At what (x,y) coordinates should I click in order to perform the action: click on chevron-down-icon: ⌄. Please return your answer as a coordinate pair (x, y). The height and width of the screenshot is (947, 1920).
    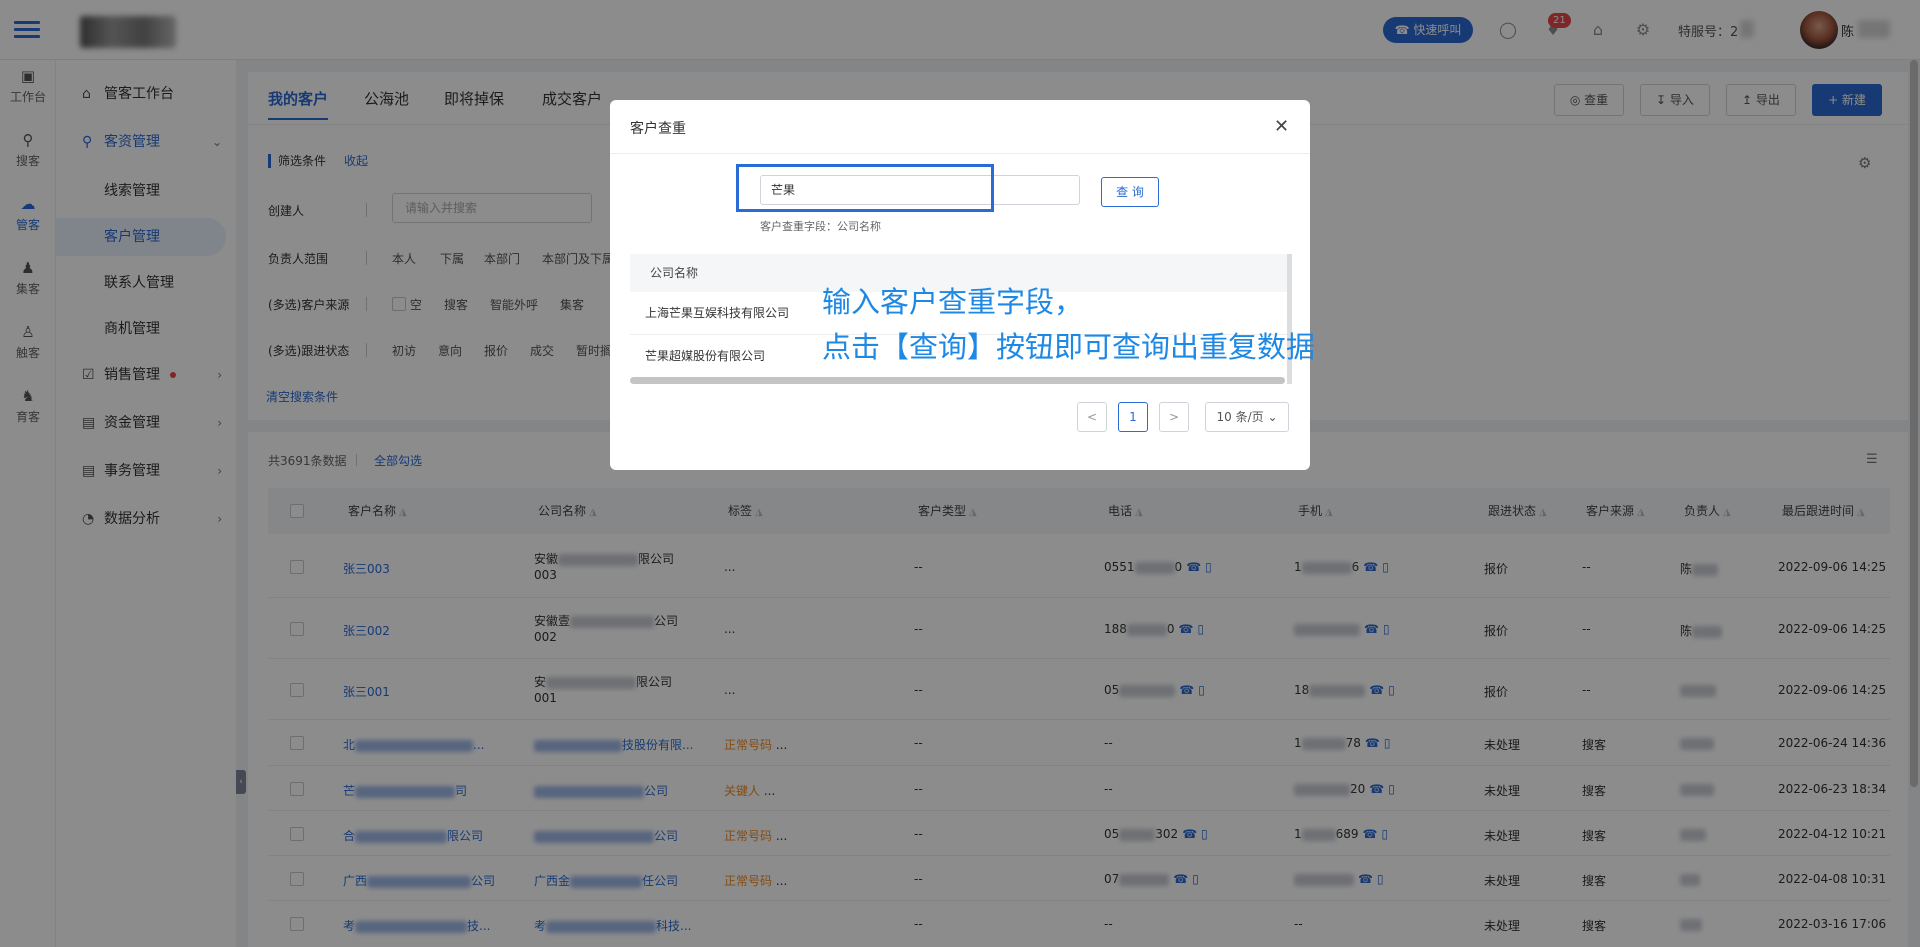
    Looking at the image, I should click on (1272, 417).